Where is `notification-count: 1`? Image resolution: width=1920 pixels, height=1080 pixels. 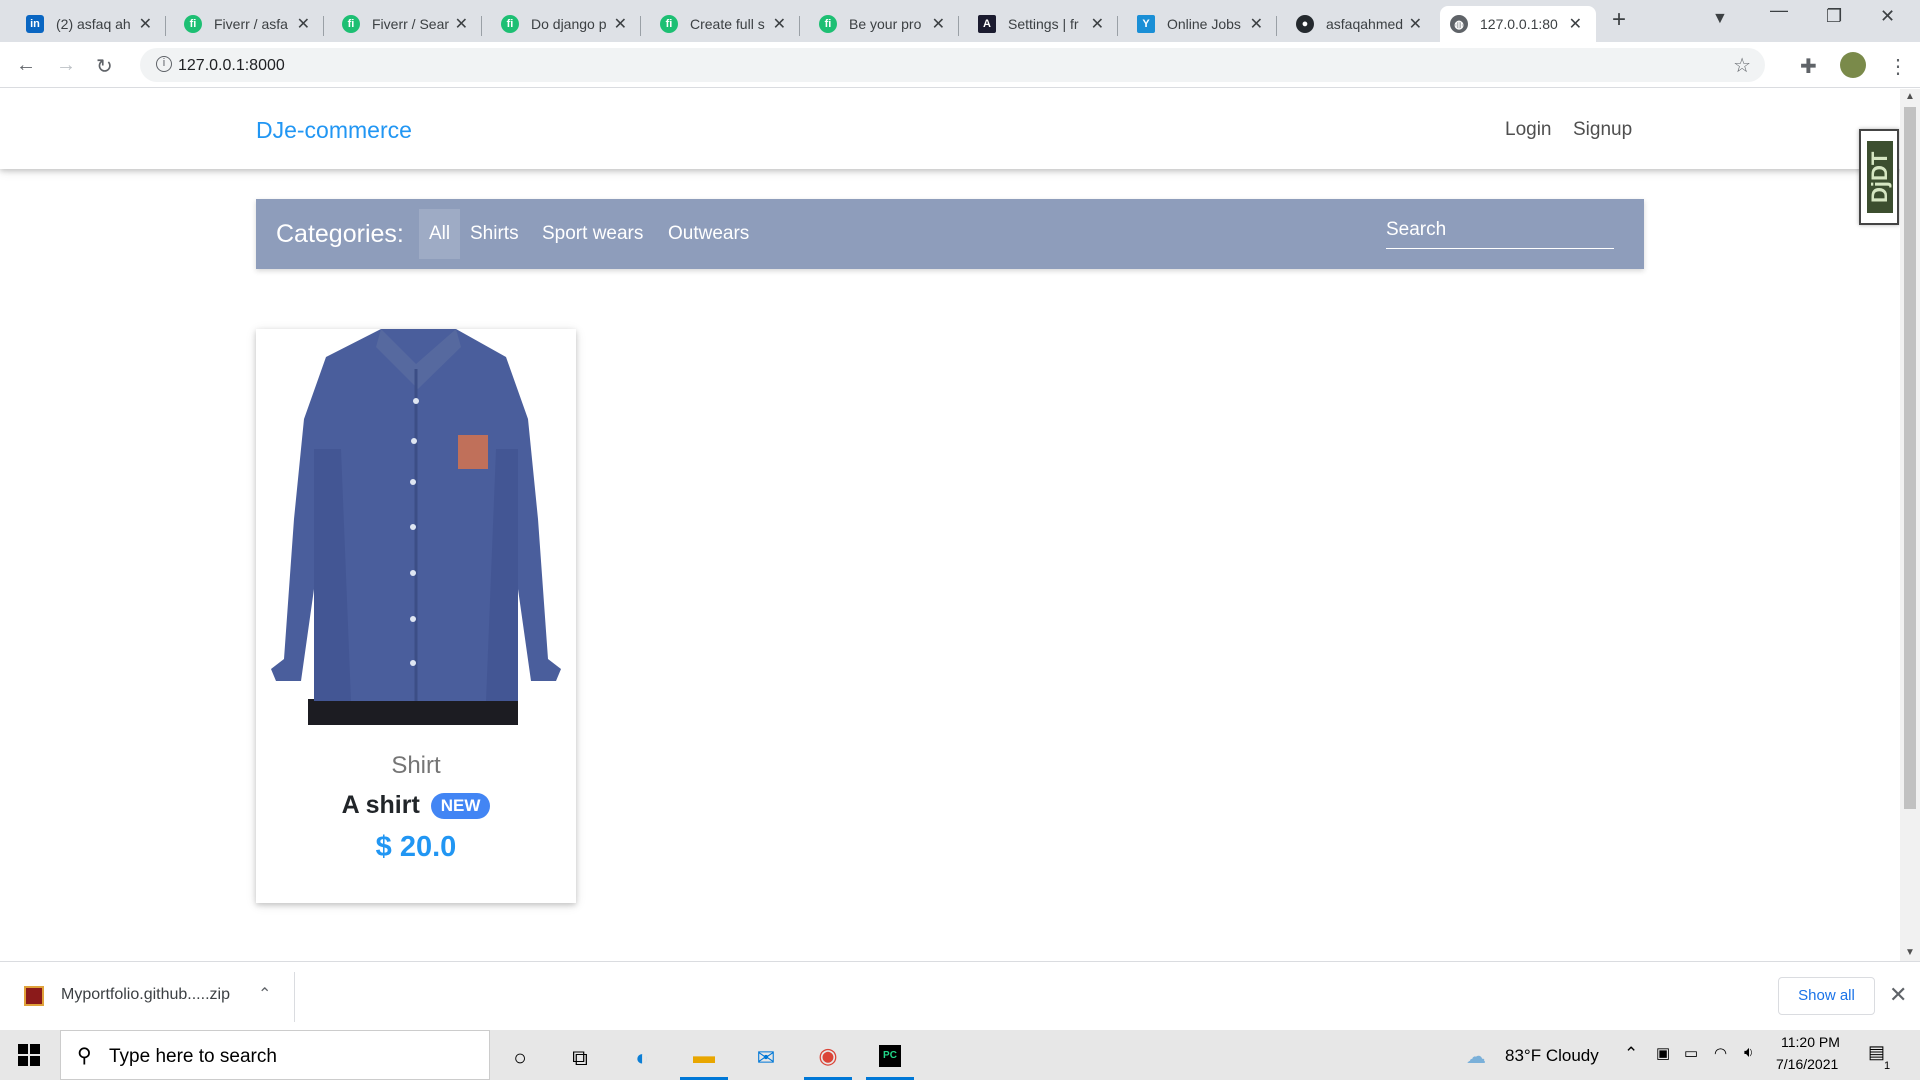 notification-count: 1 is located at coordinates (1887, 1066).